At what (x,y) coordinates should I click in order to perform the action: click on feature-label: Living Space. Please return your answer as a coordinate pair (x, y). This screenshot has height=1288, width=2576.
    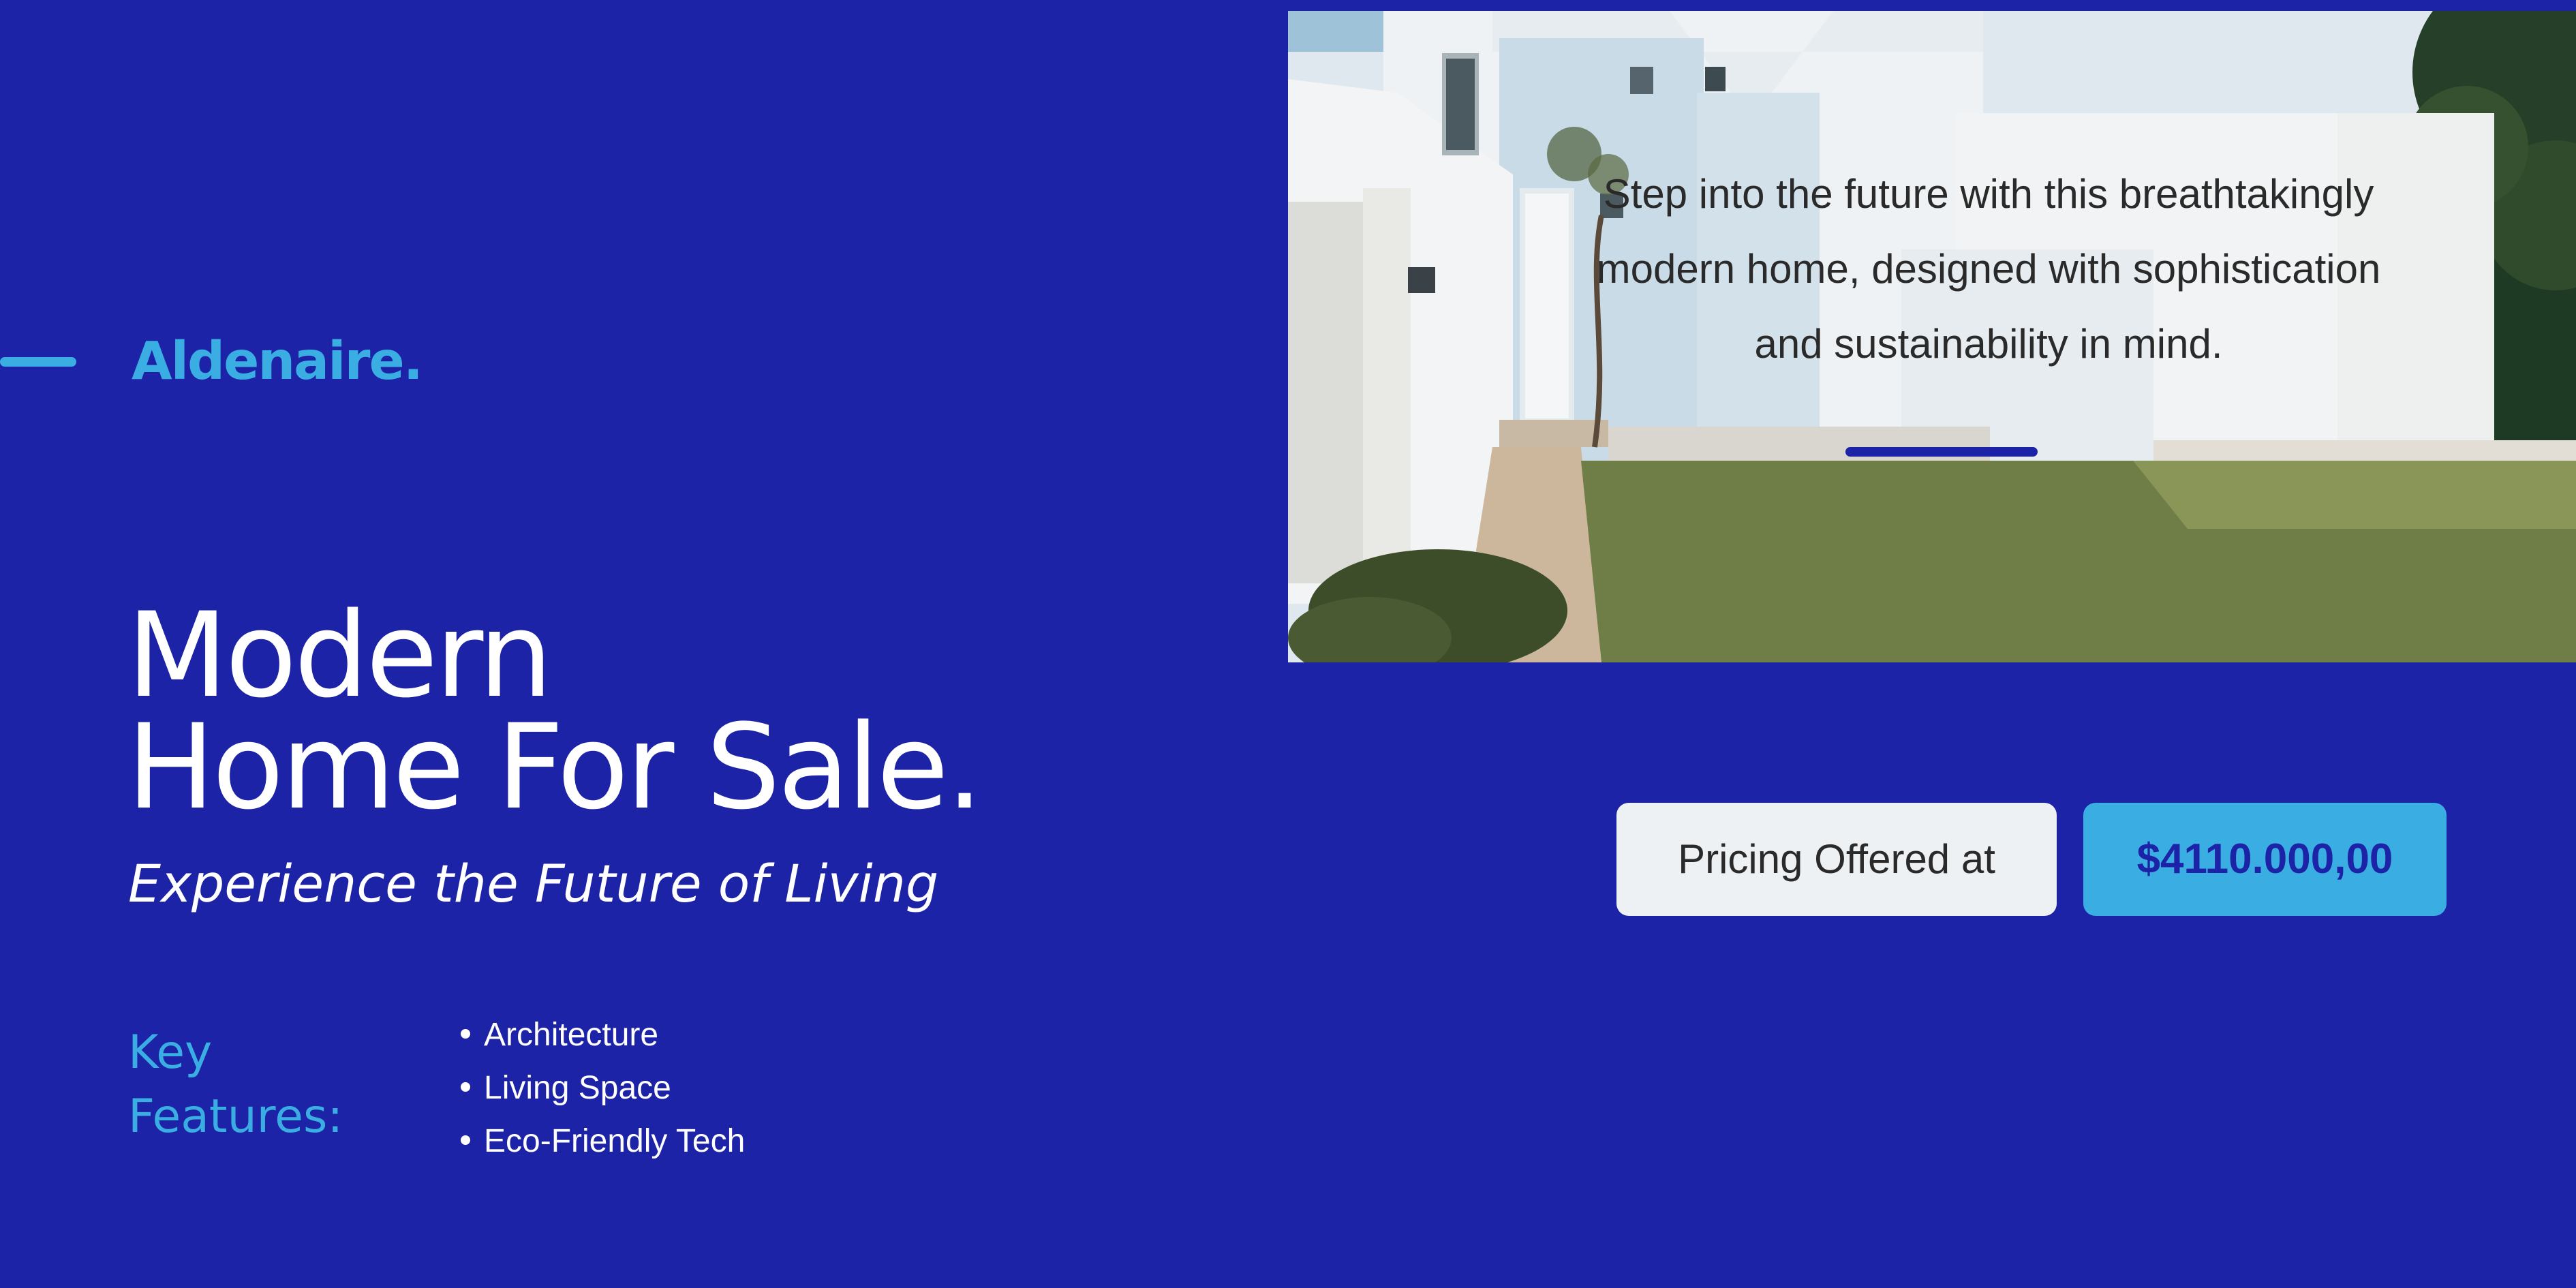
    Looking at the image, I should click on (577, 1088).